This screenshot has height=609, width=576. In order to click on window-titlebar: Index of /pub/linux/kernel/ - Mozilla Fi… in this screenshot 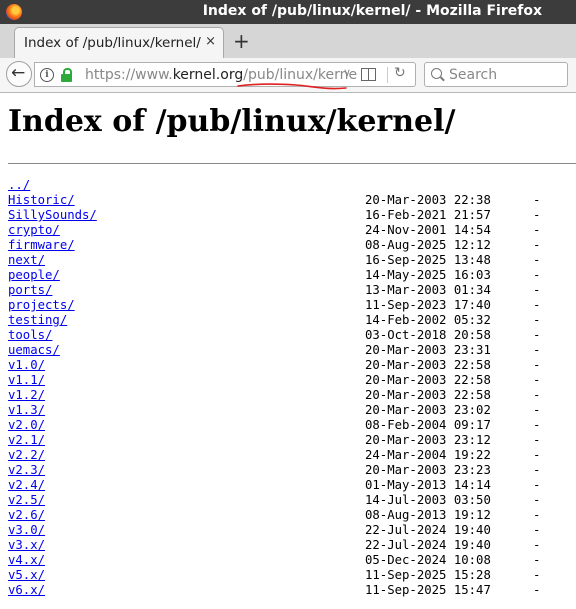, I will do `click(288, 12)`.